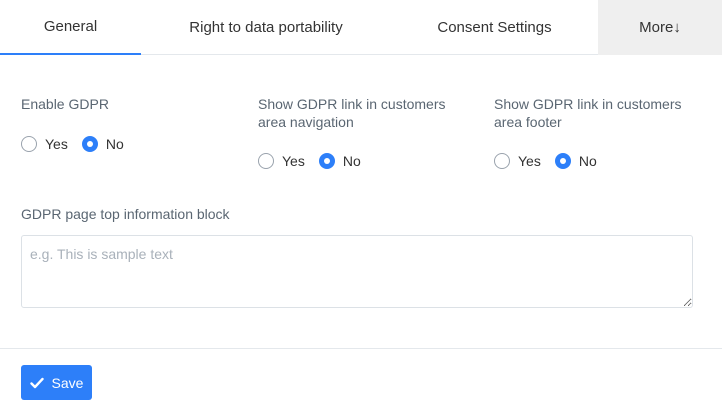  I want to click on enable-gdpr-yes-radio, so click(29, 144).